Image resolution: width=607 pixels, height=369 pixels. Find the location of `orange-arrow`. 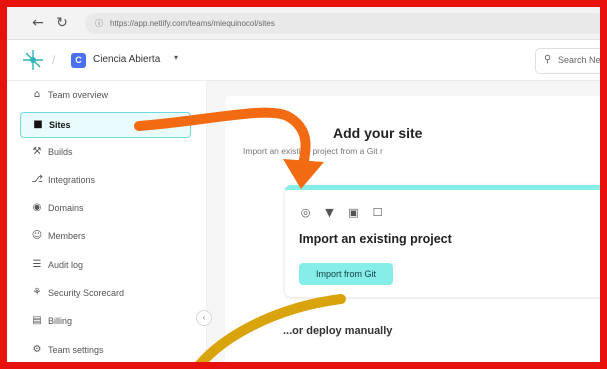

orange-arrow is located at coordinates (222, 138).